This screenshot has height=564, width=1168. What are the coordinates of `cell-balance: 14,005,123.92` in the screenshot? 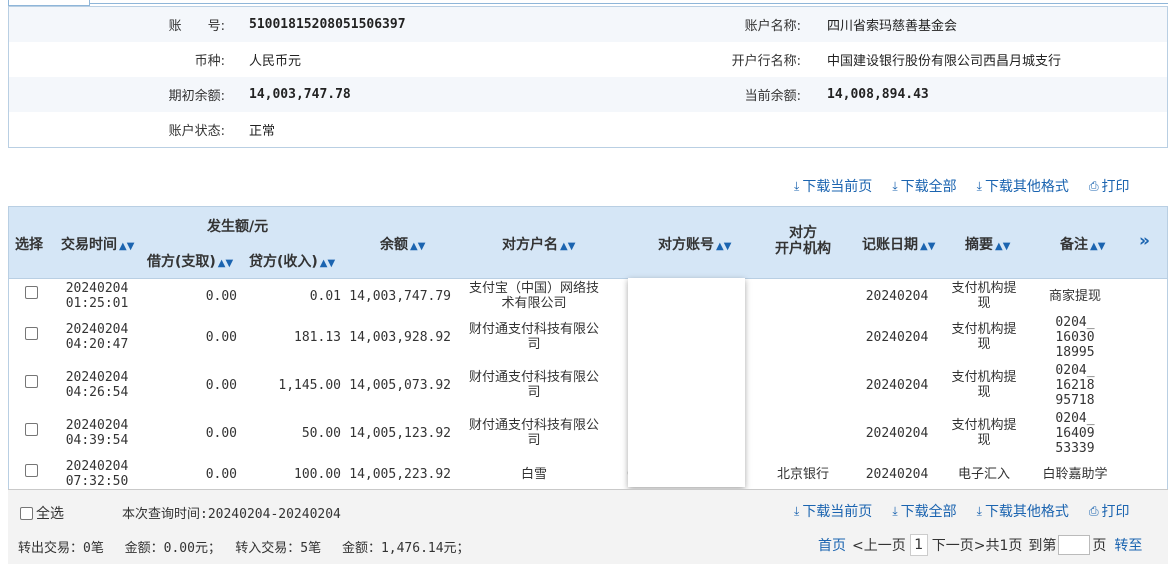 It's located at (400, 433).